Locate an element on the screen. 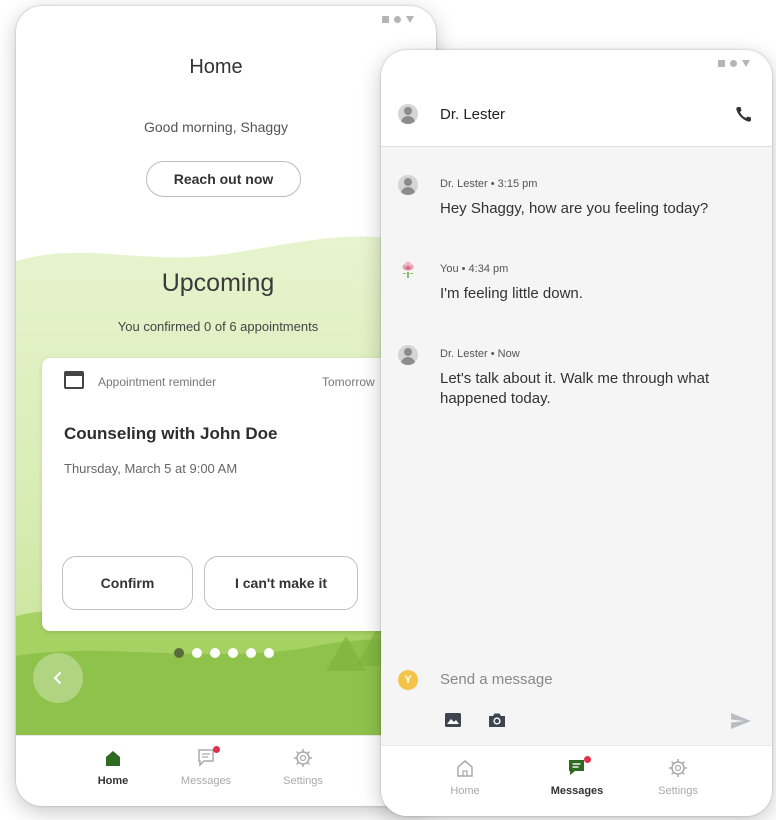 The image size is (776, 820). confirm-button: Confirm is located at coordinates (127, 583).